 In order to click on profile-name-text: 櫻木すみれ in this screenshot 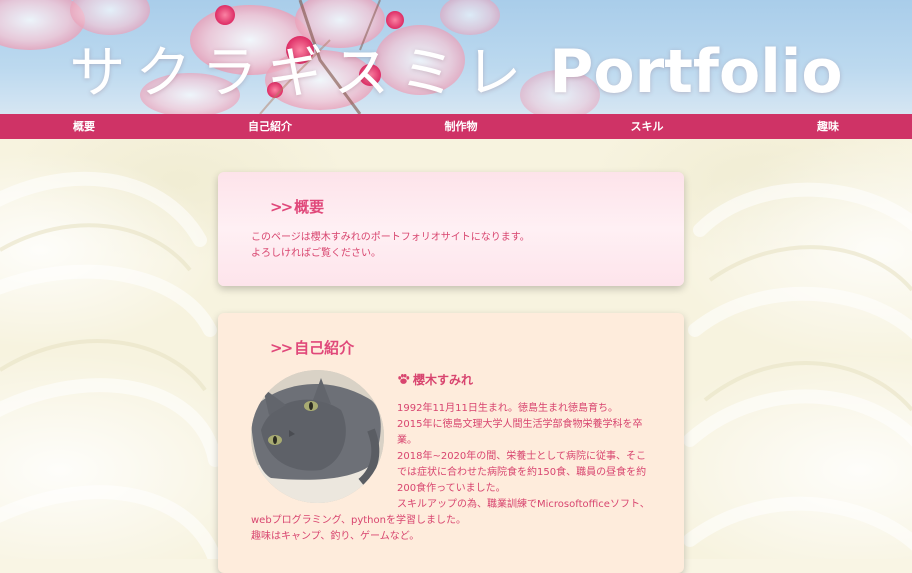, I will do `click(443, 380)`.